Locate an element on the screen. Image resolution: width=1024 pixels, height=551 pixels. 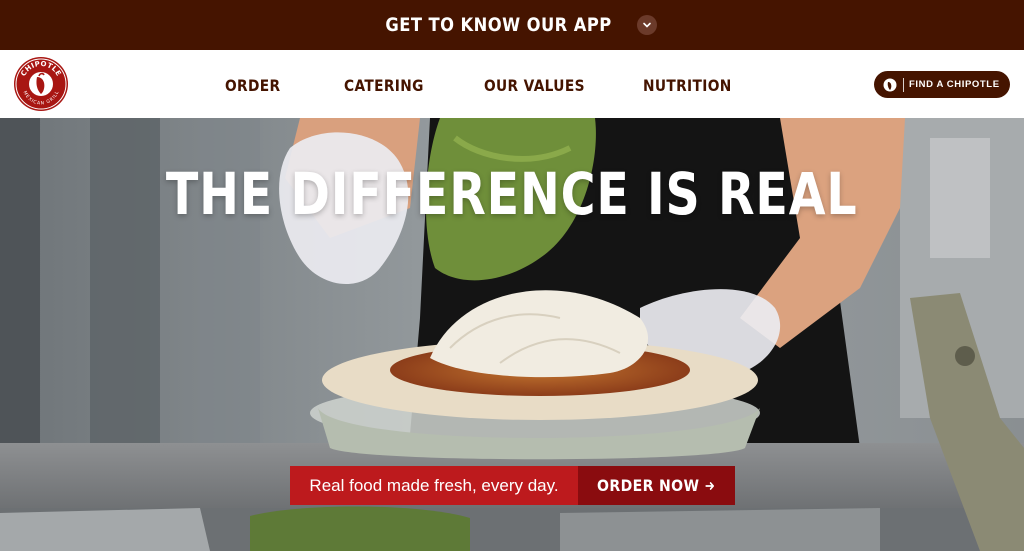
hero-tagline: Real food made fresh, every day. is located at coordinates (434, 485).